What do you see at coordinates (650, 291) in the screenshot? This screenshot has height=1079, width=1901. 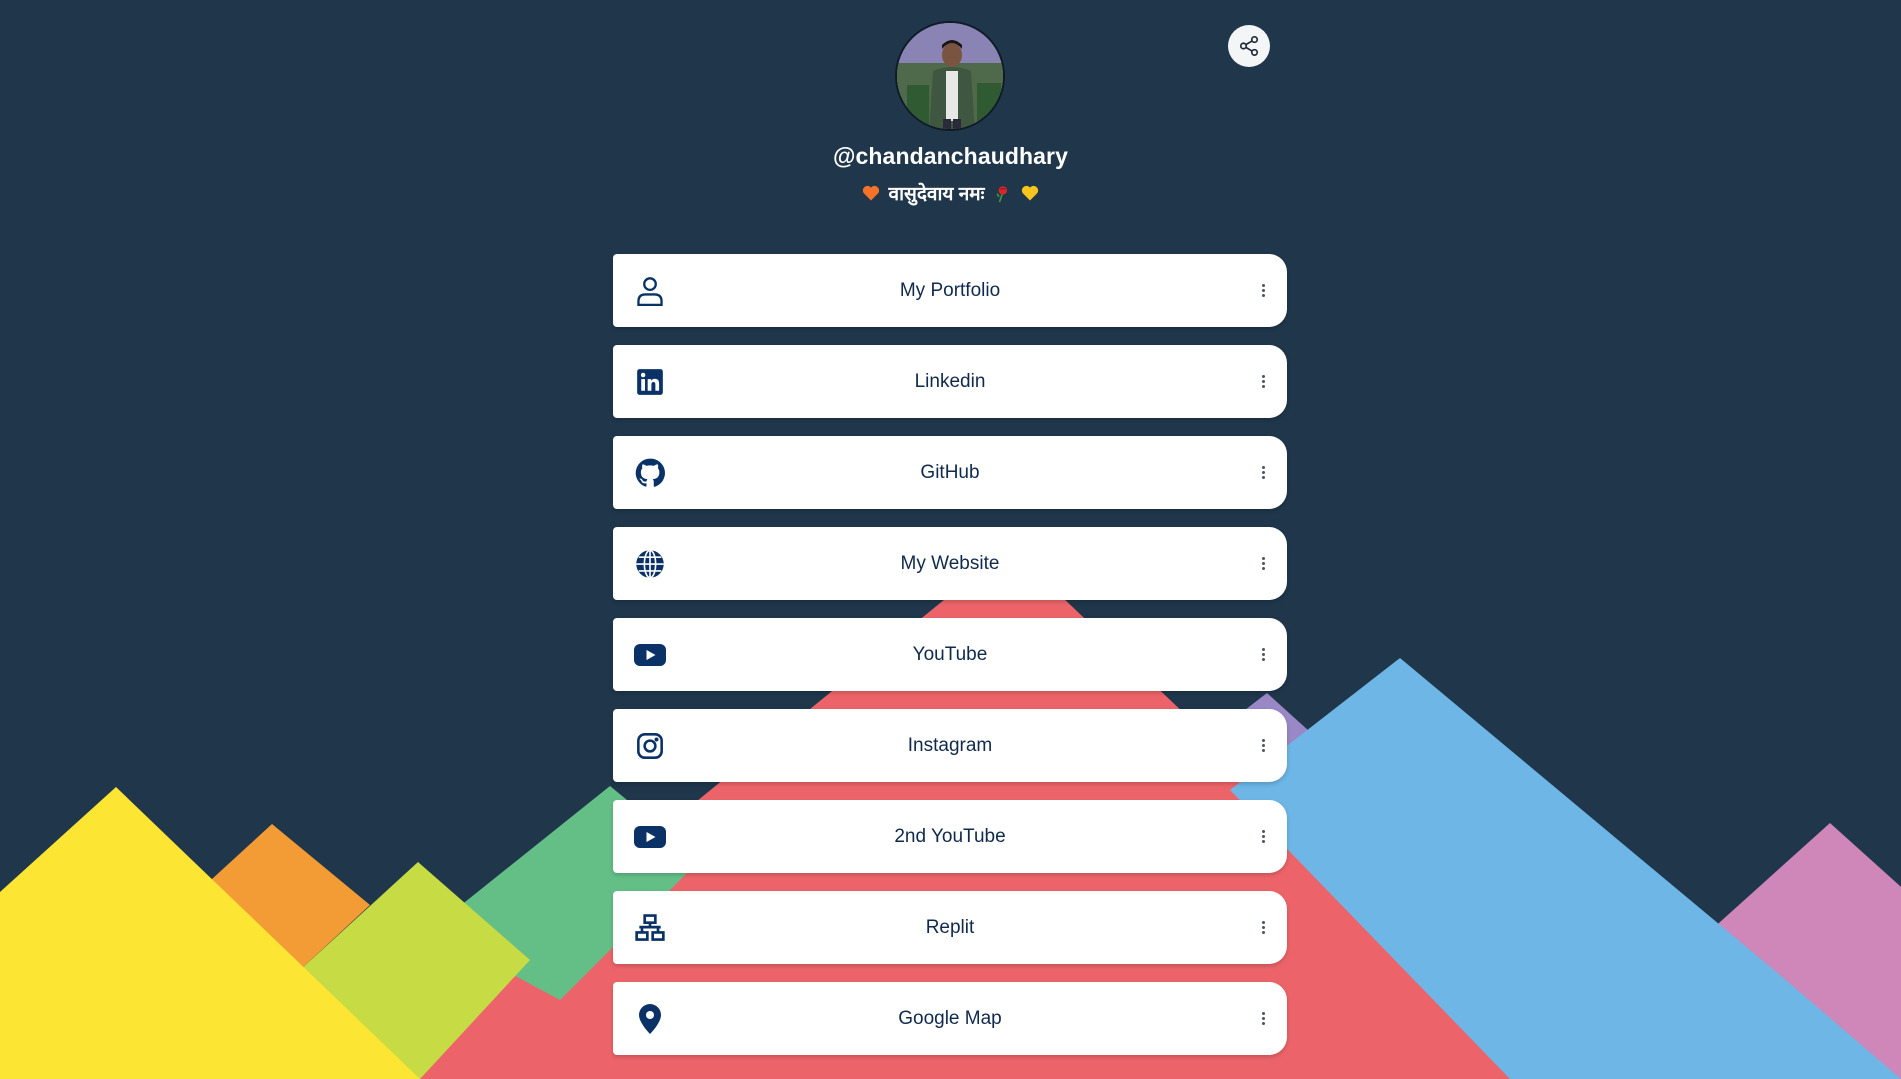 I see `user-icon` at bounding box center [650, 291].